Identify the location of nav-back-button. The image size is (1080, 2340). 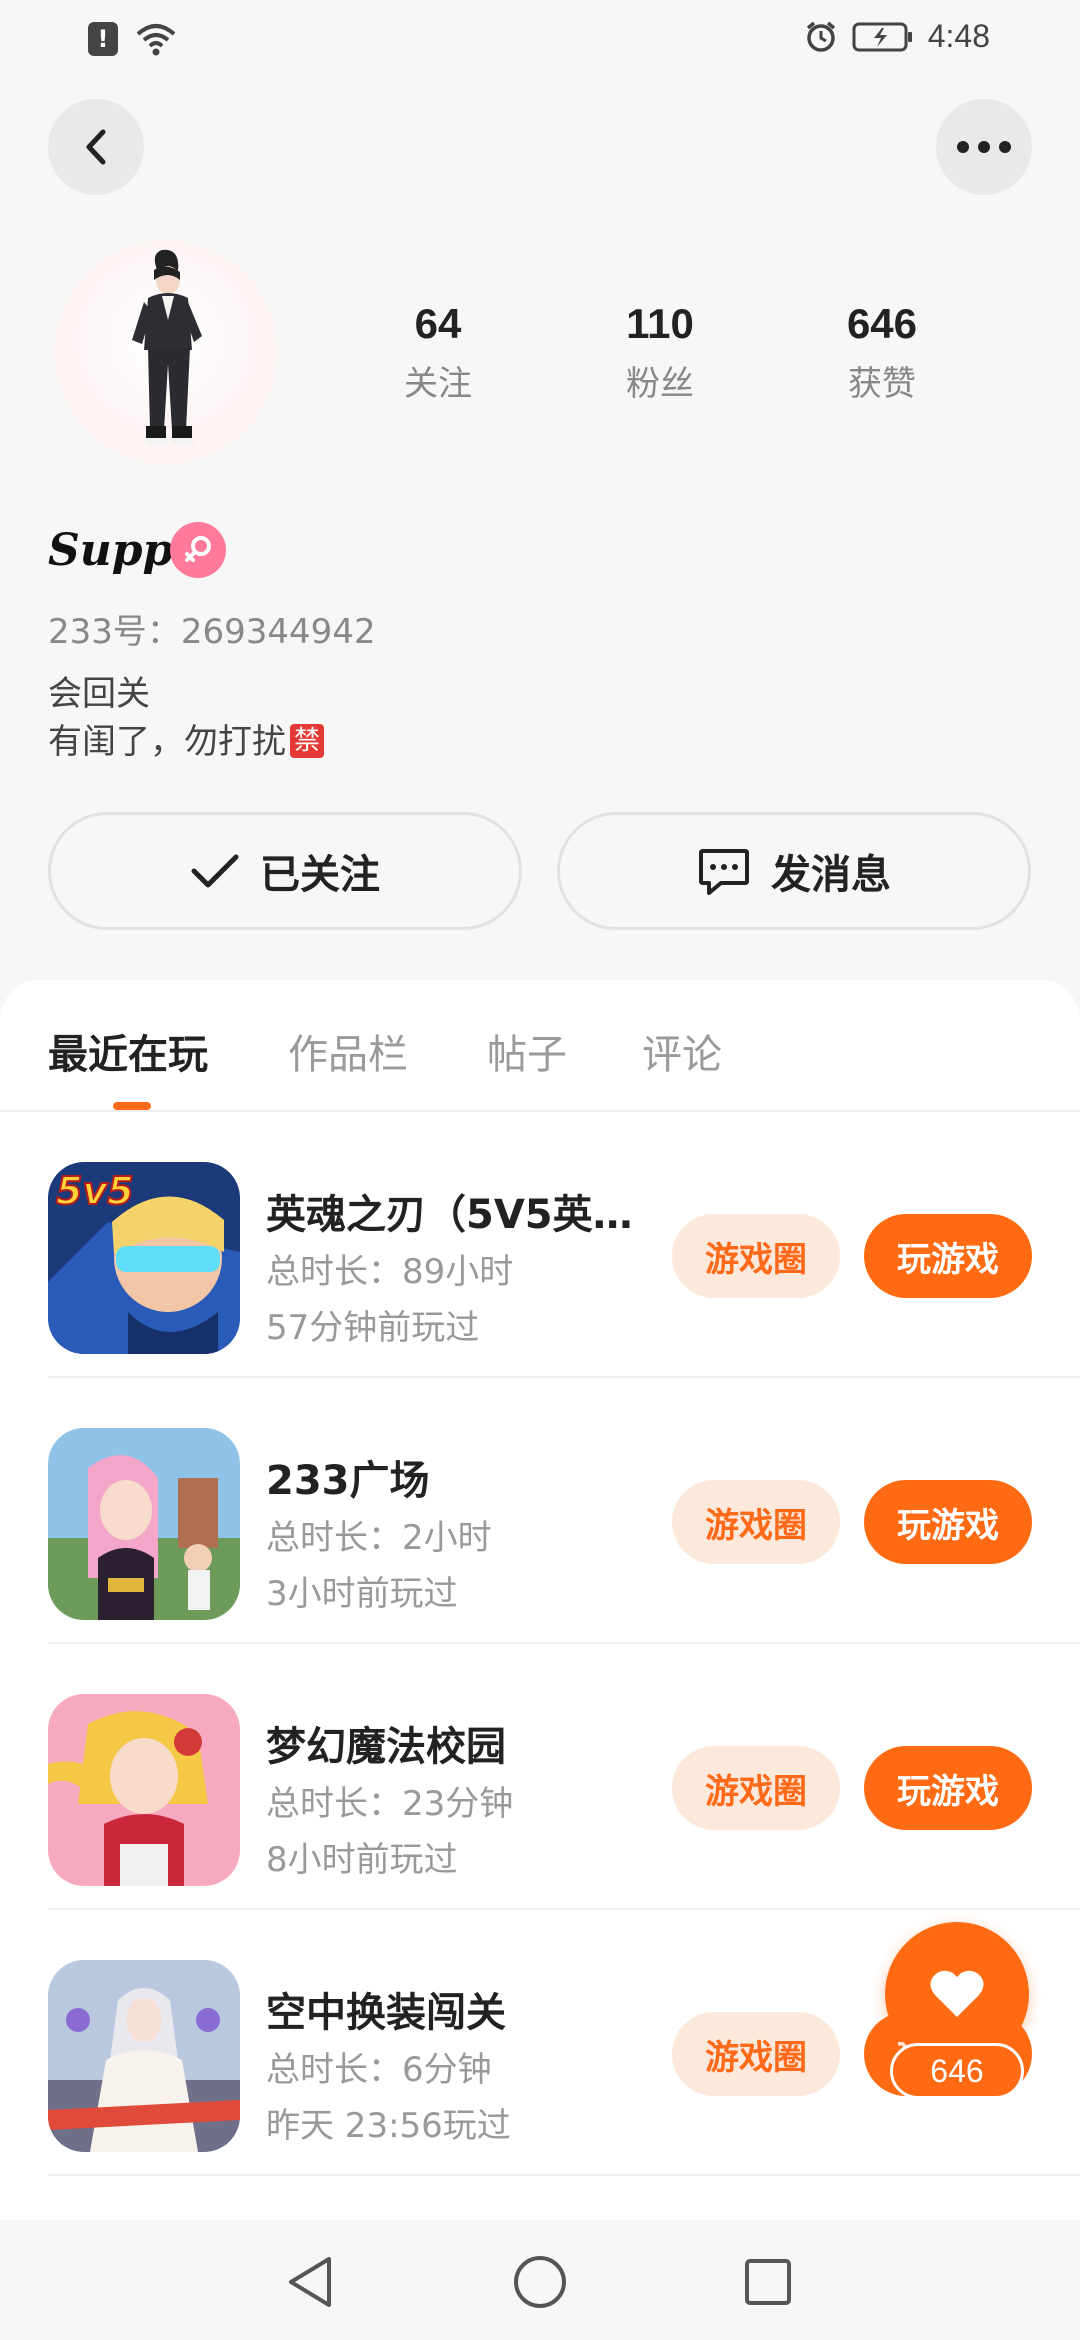
(310, 2282).